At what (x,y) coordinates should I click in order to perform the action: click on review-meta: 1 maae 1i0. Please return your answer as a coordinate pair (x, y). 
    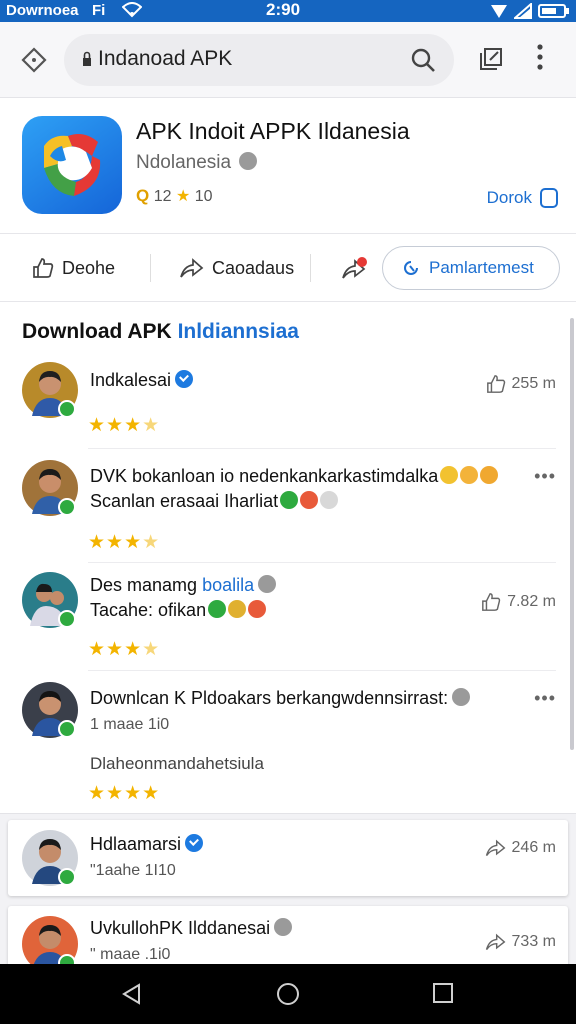
    Looking at the image, I should click on (130, 724).